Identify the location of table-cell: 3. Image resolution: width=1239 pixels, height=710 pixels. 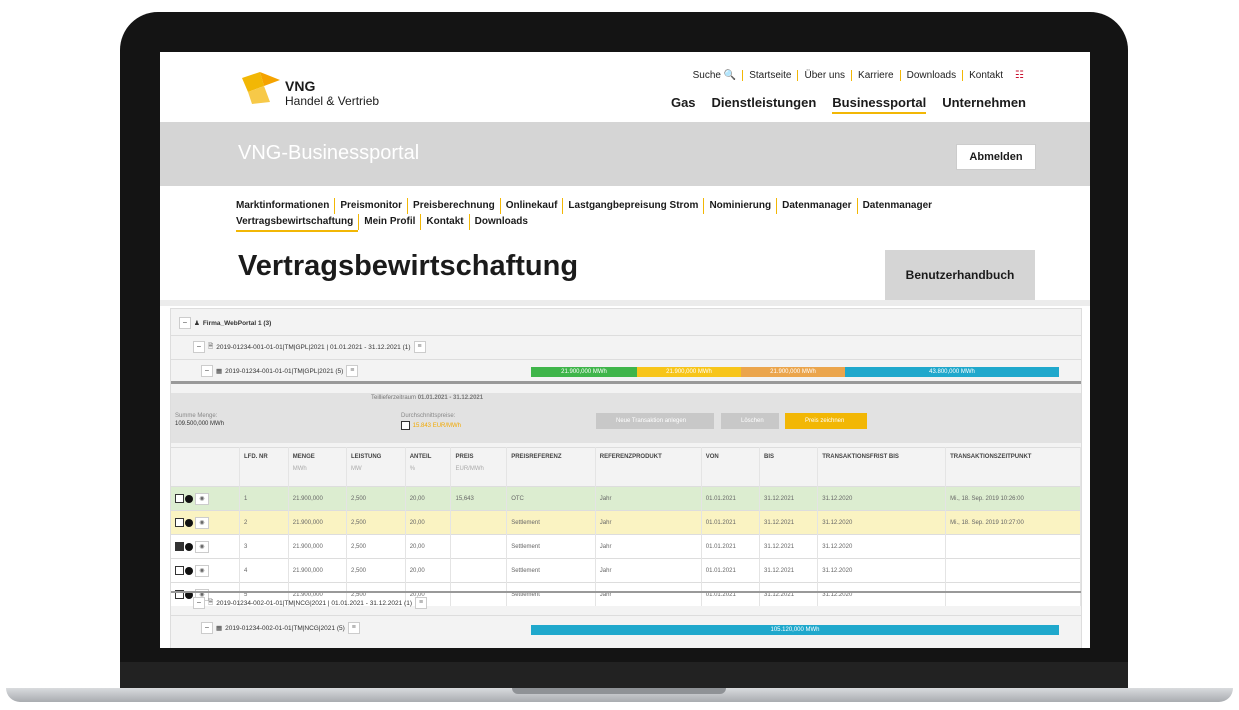
(264, 546).